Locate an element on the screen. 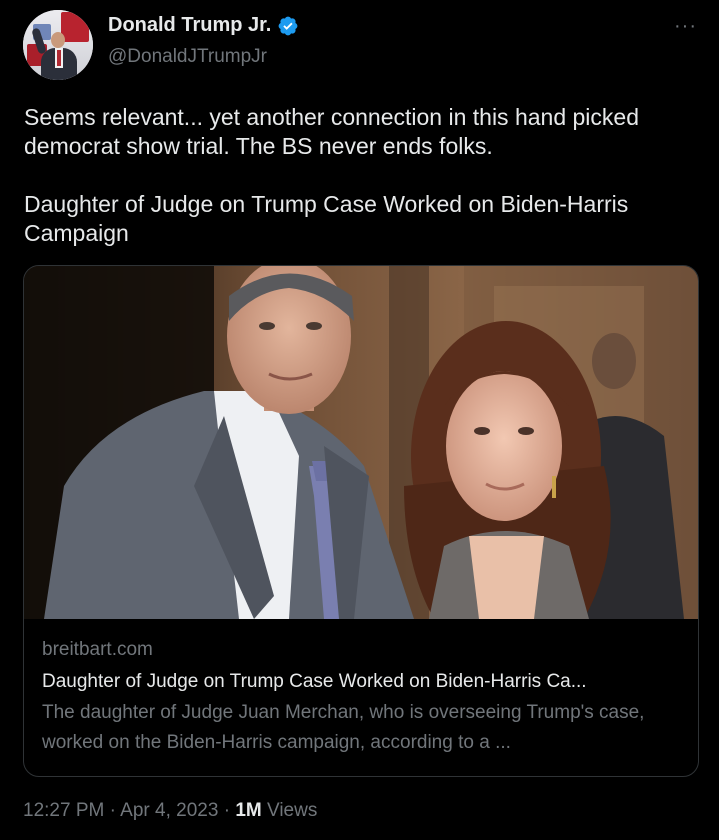 This screenshot has height=840, width=719. avatar-tie is located at coordinates (59, 58).